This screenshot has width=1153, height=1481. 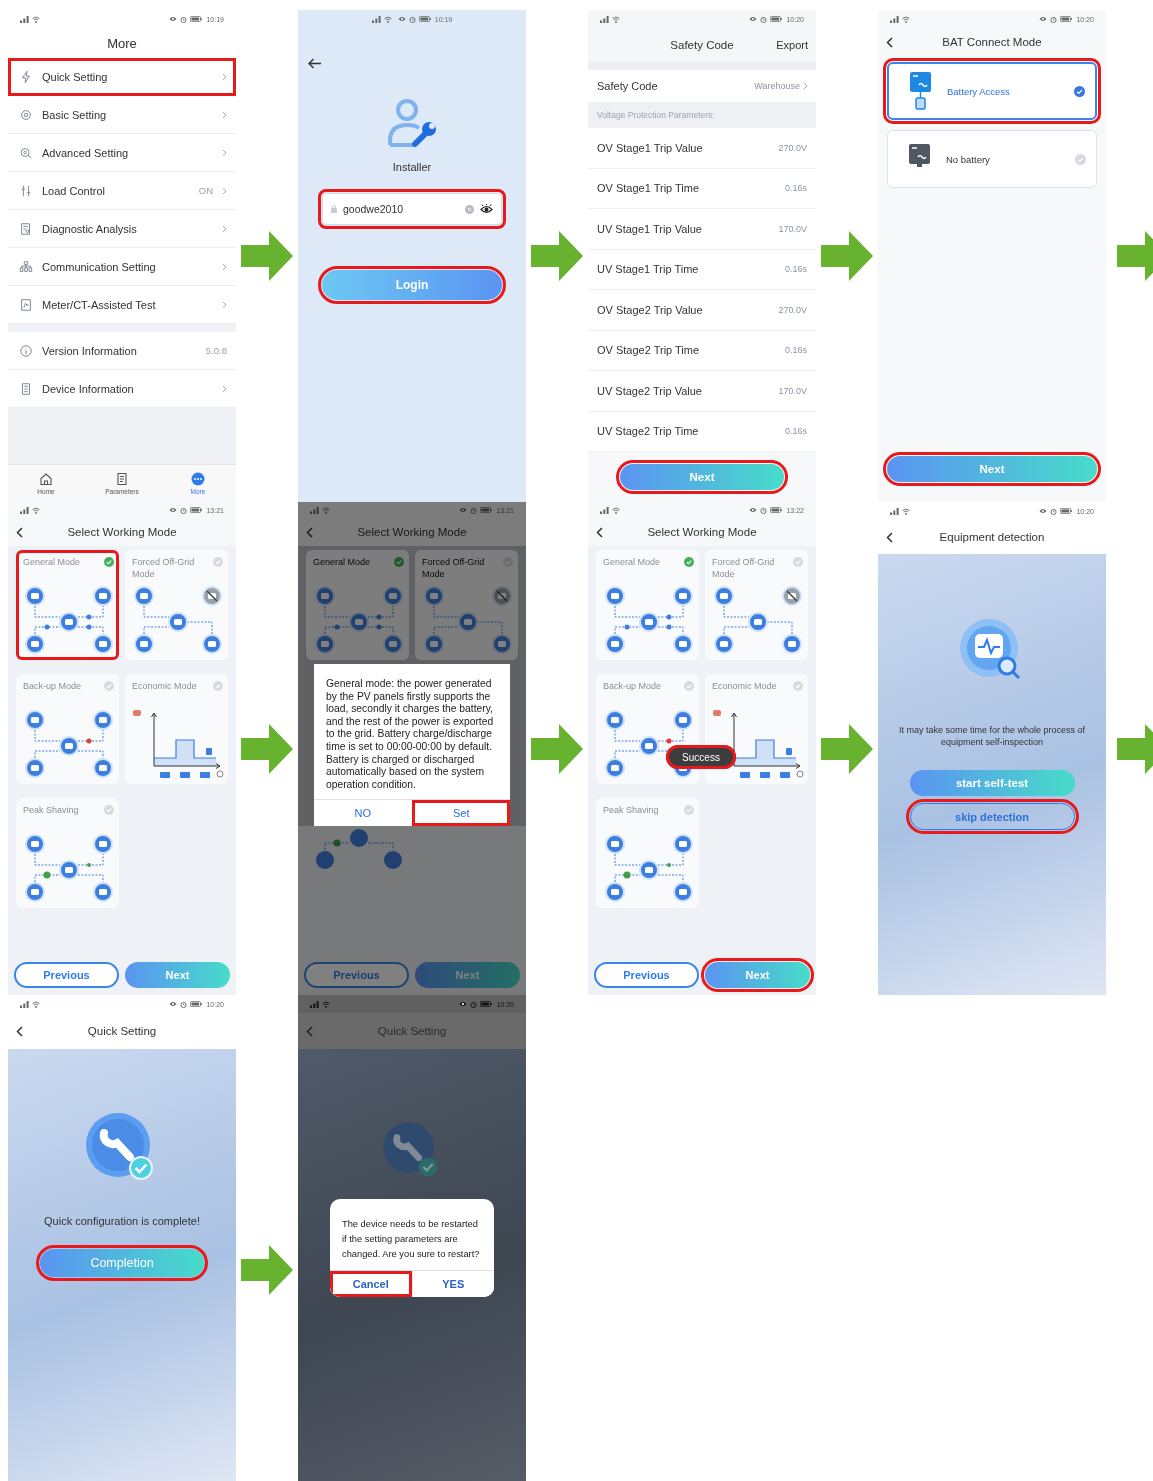 I want to click on menu-item: Communication Setting, so click(x=122, y=267).